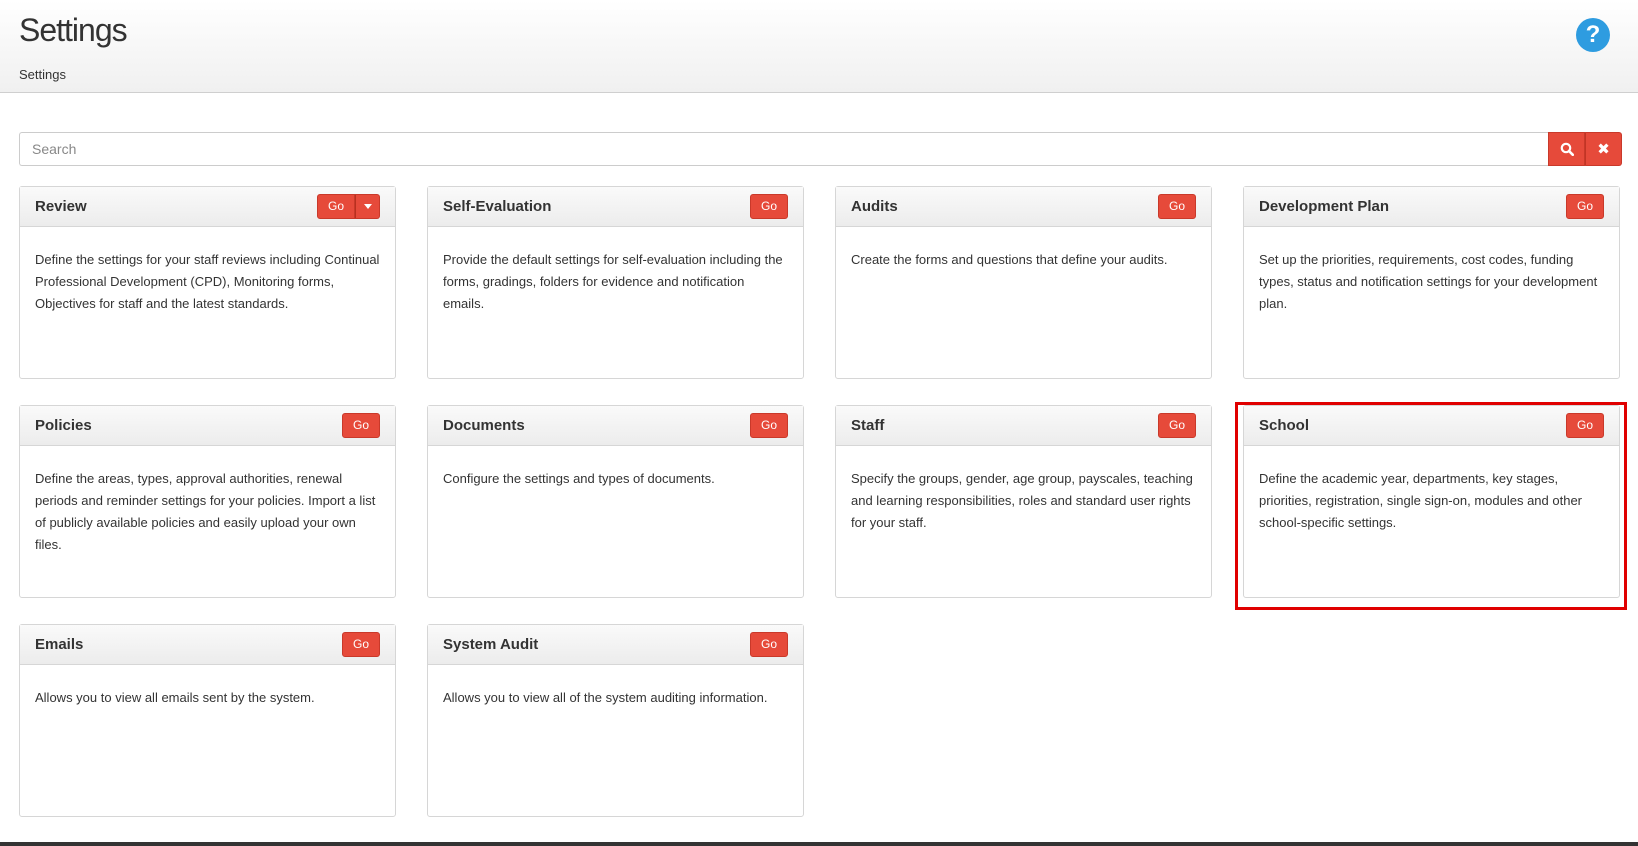  What do you see at coordinates (1284, 425) in the screenshot?
I see `card-title: School` at bounding box center [1284, 425].